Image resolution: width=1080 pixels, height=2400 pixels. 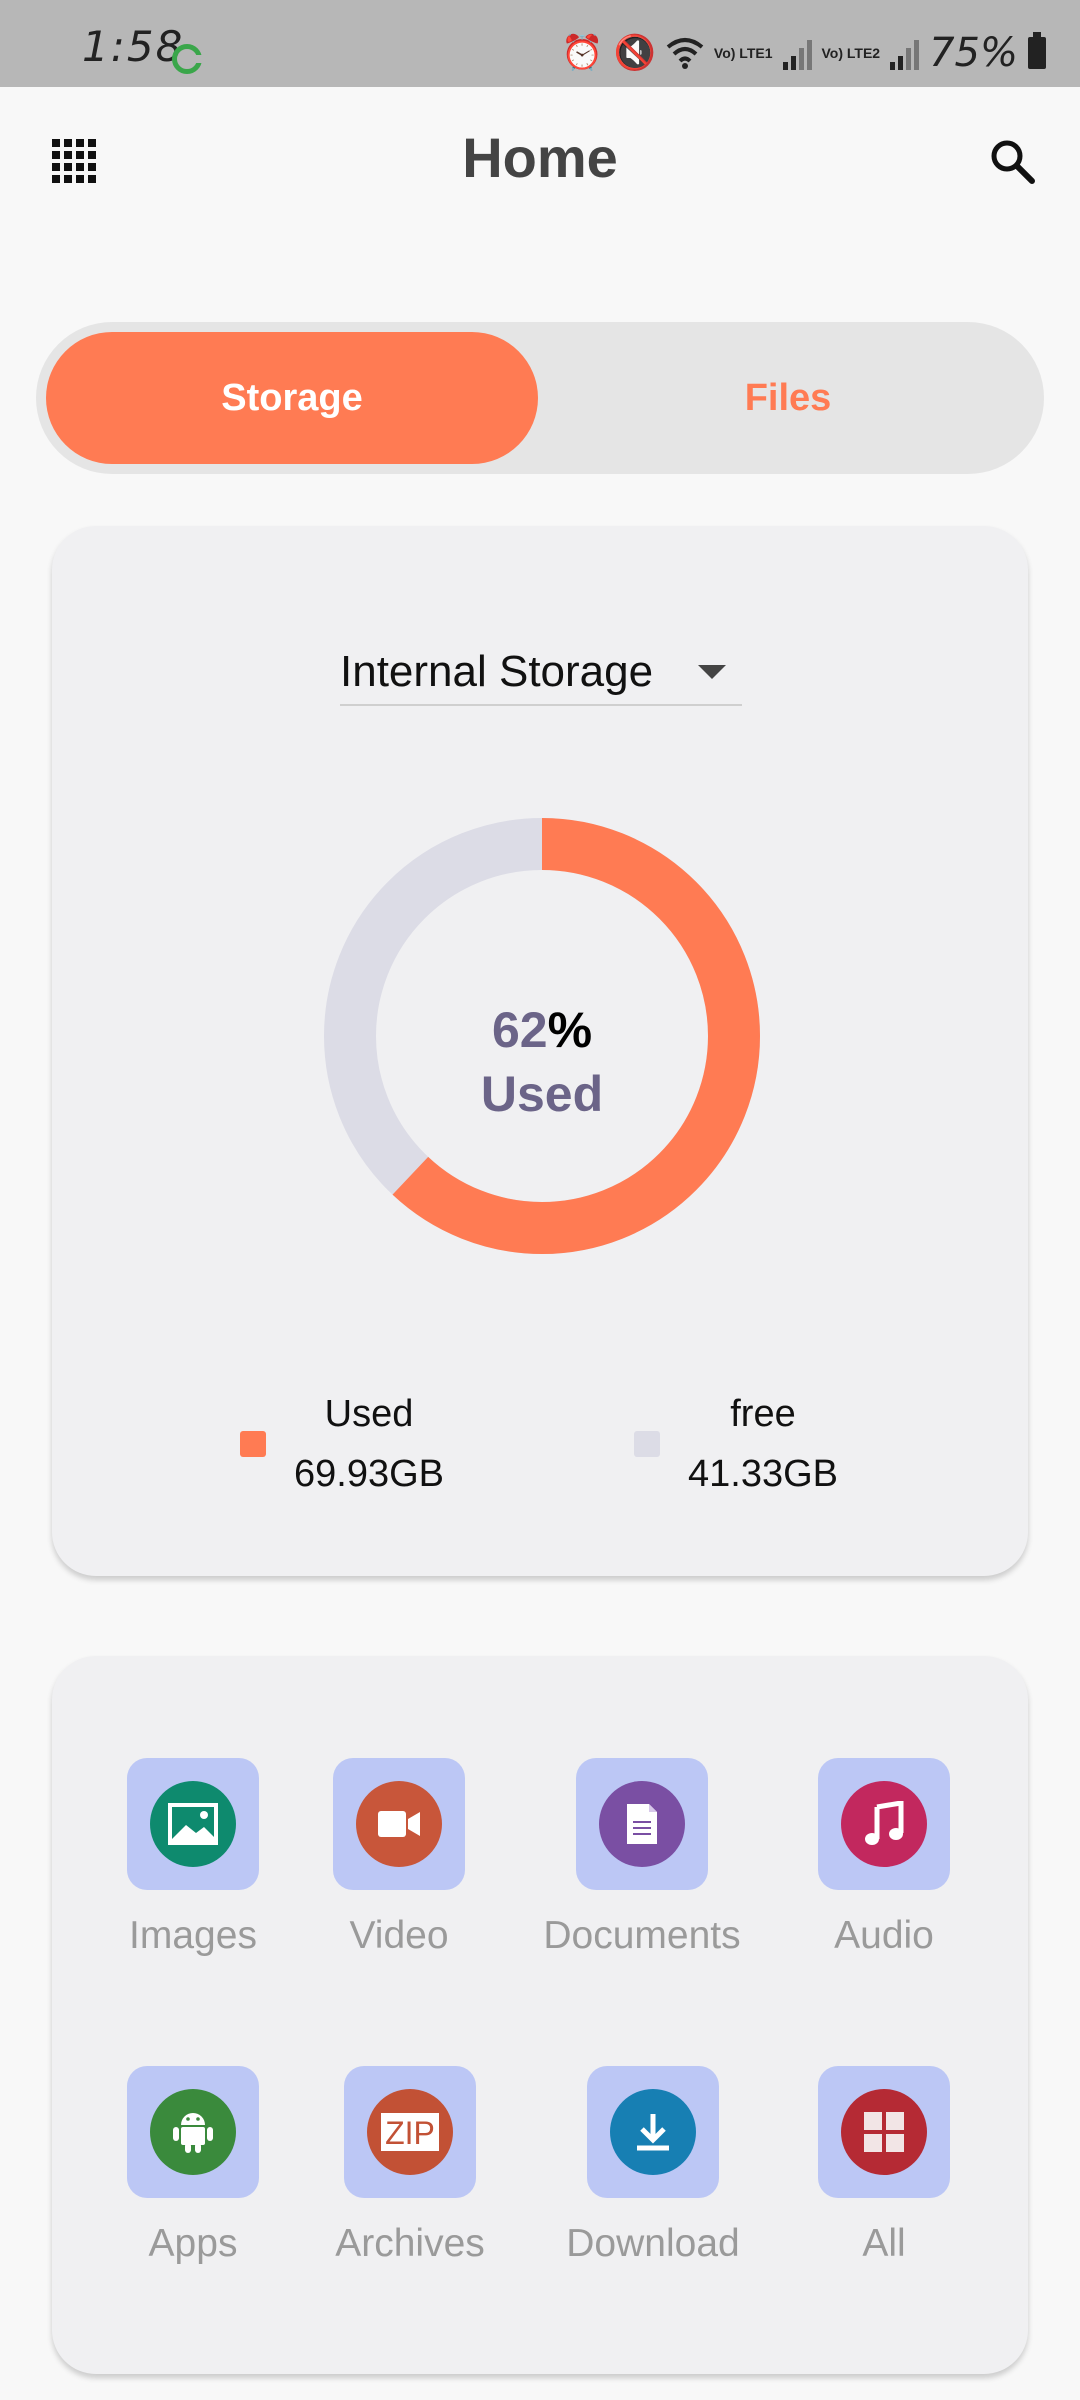 I want to click on page-title: Home, so click(x=540, y=157).